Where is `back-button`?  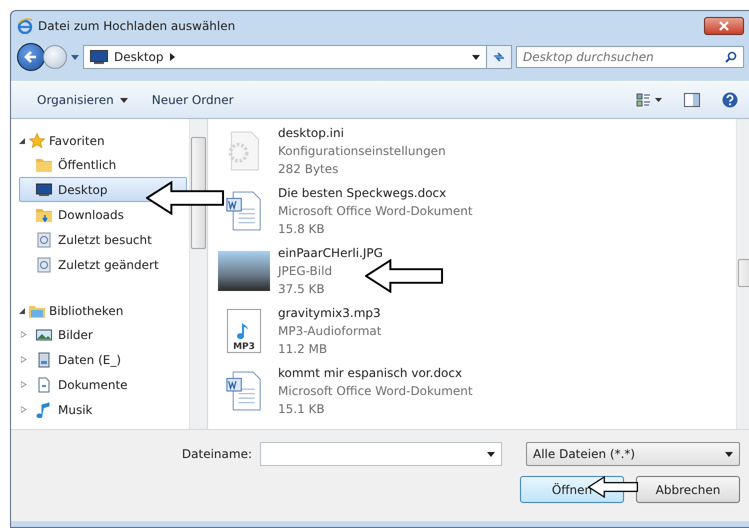
back-button is located at coordinates (31, 57).